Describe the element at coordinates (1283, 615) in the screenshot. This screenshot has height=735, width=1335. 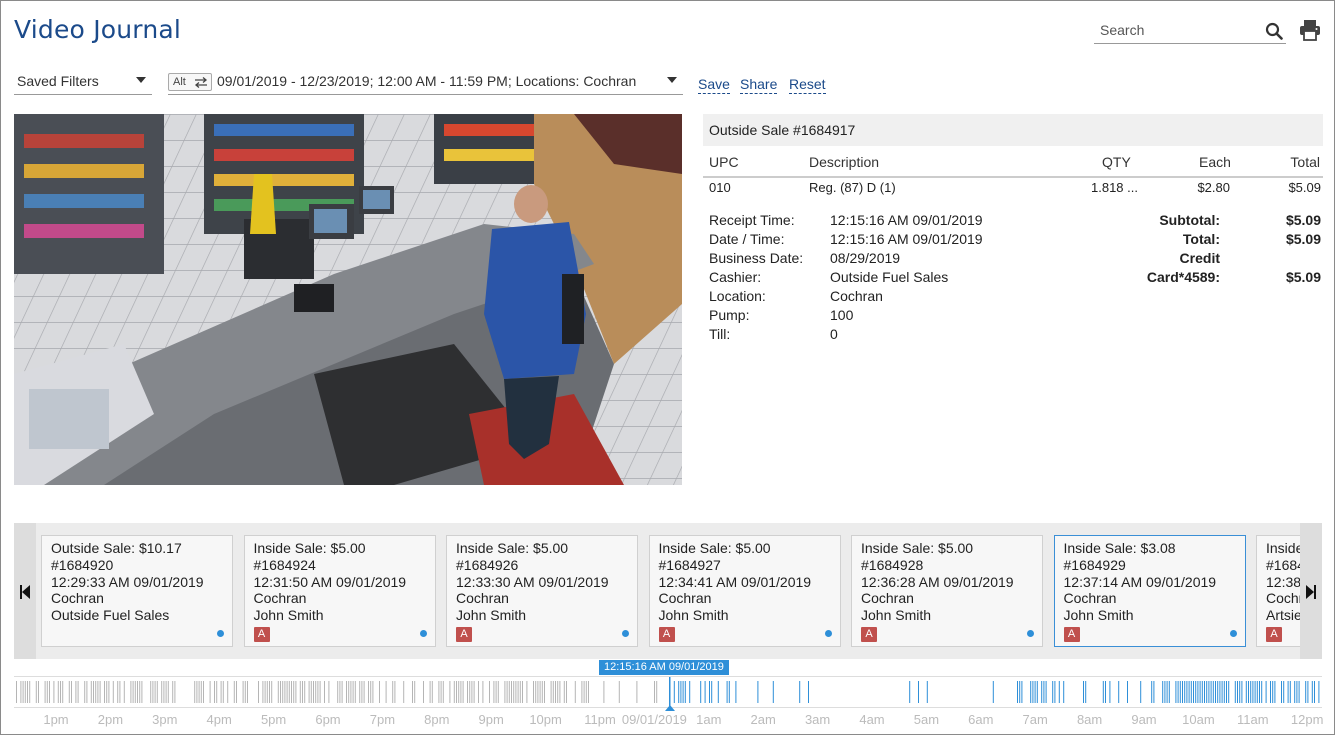
I see `transaction-cashier: Artsie` at that location.